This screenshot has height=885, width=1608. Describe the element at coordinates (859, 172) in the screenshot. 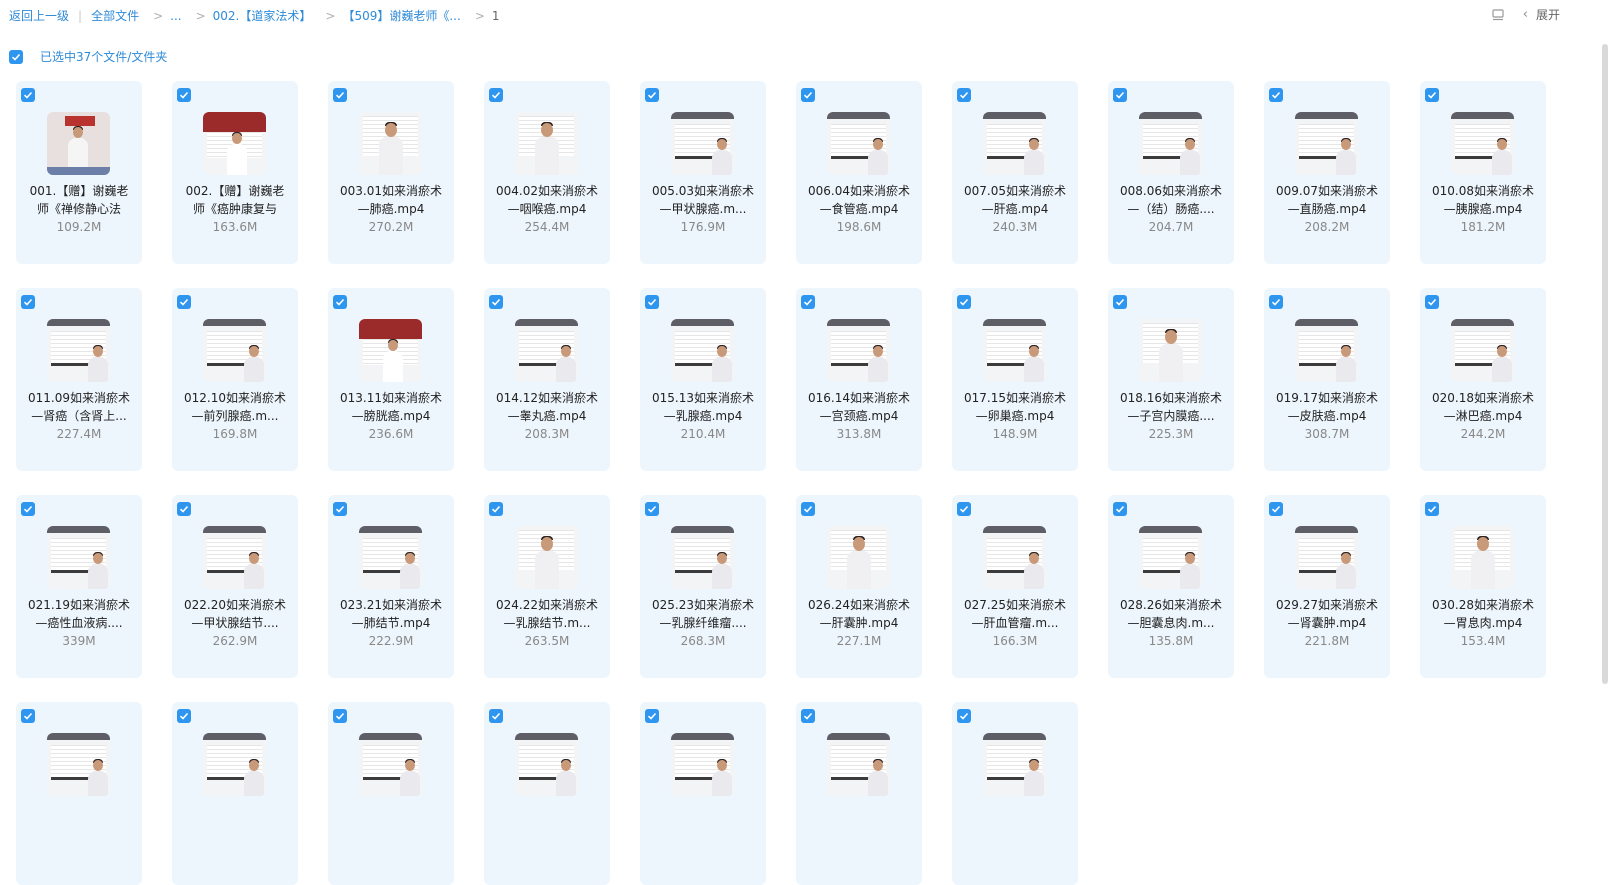

I see `file-card: 006.04如来消瘀术 —食管癌.mp4 198.6M` at that location.